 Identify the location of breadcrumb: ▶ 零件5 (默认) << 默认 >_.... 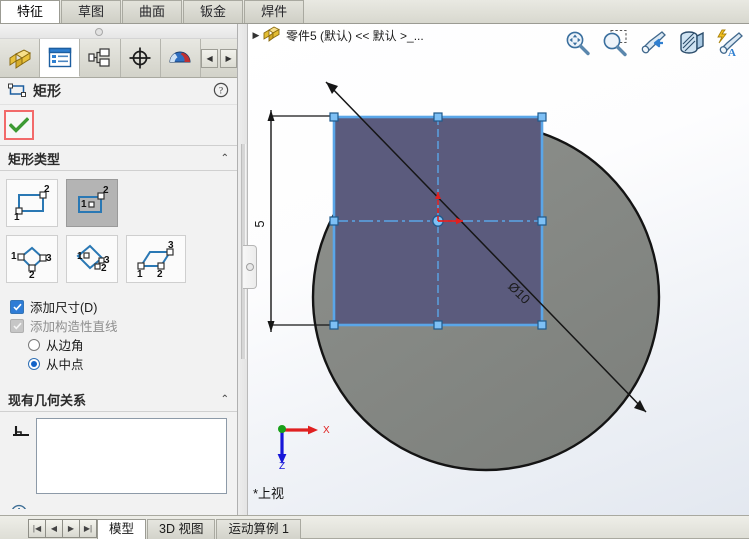
(336, 35).